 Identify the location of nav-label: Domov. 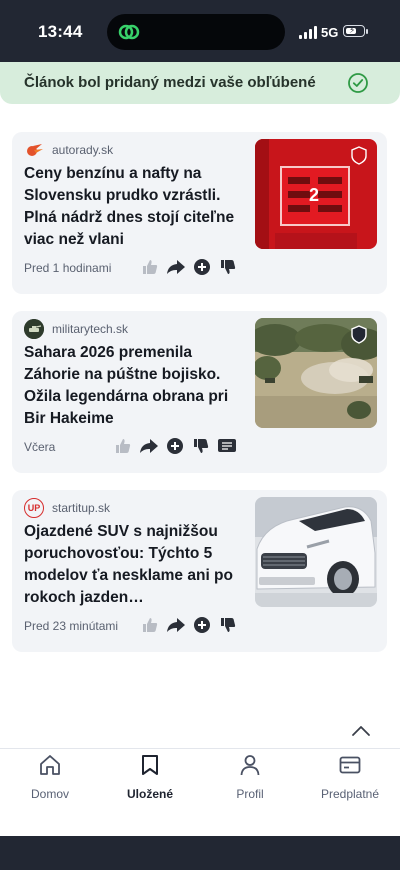
(49, 794).